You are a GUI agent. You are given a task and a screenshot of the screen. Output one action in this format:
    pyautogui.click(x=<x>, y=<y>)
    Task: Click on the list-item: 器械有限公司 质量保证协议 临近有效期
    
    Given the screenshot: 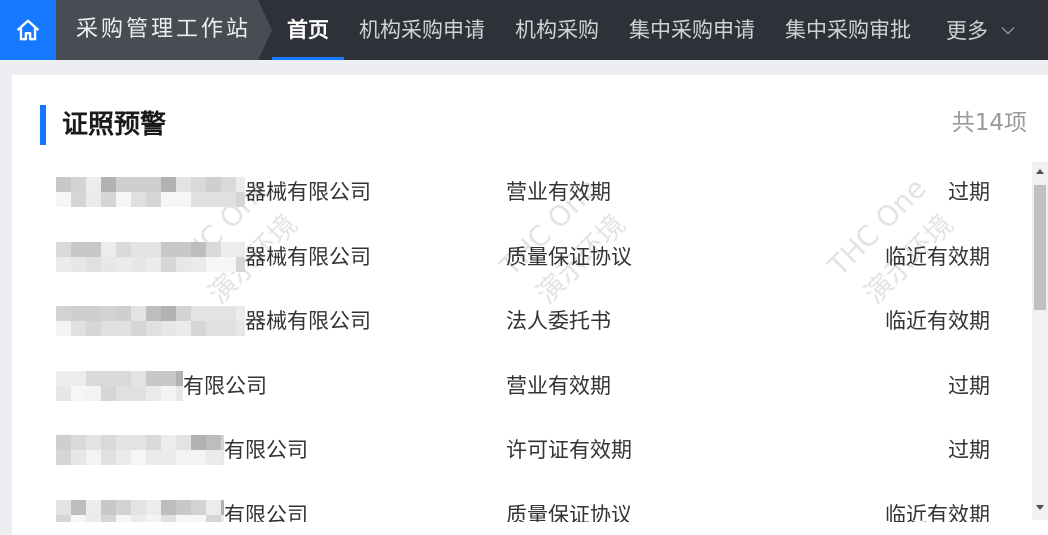 What is the action you would take?
    pyautogui.click(x=522, y=257)
    